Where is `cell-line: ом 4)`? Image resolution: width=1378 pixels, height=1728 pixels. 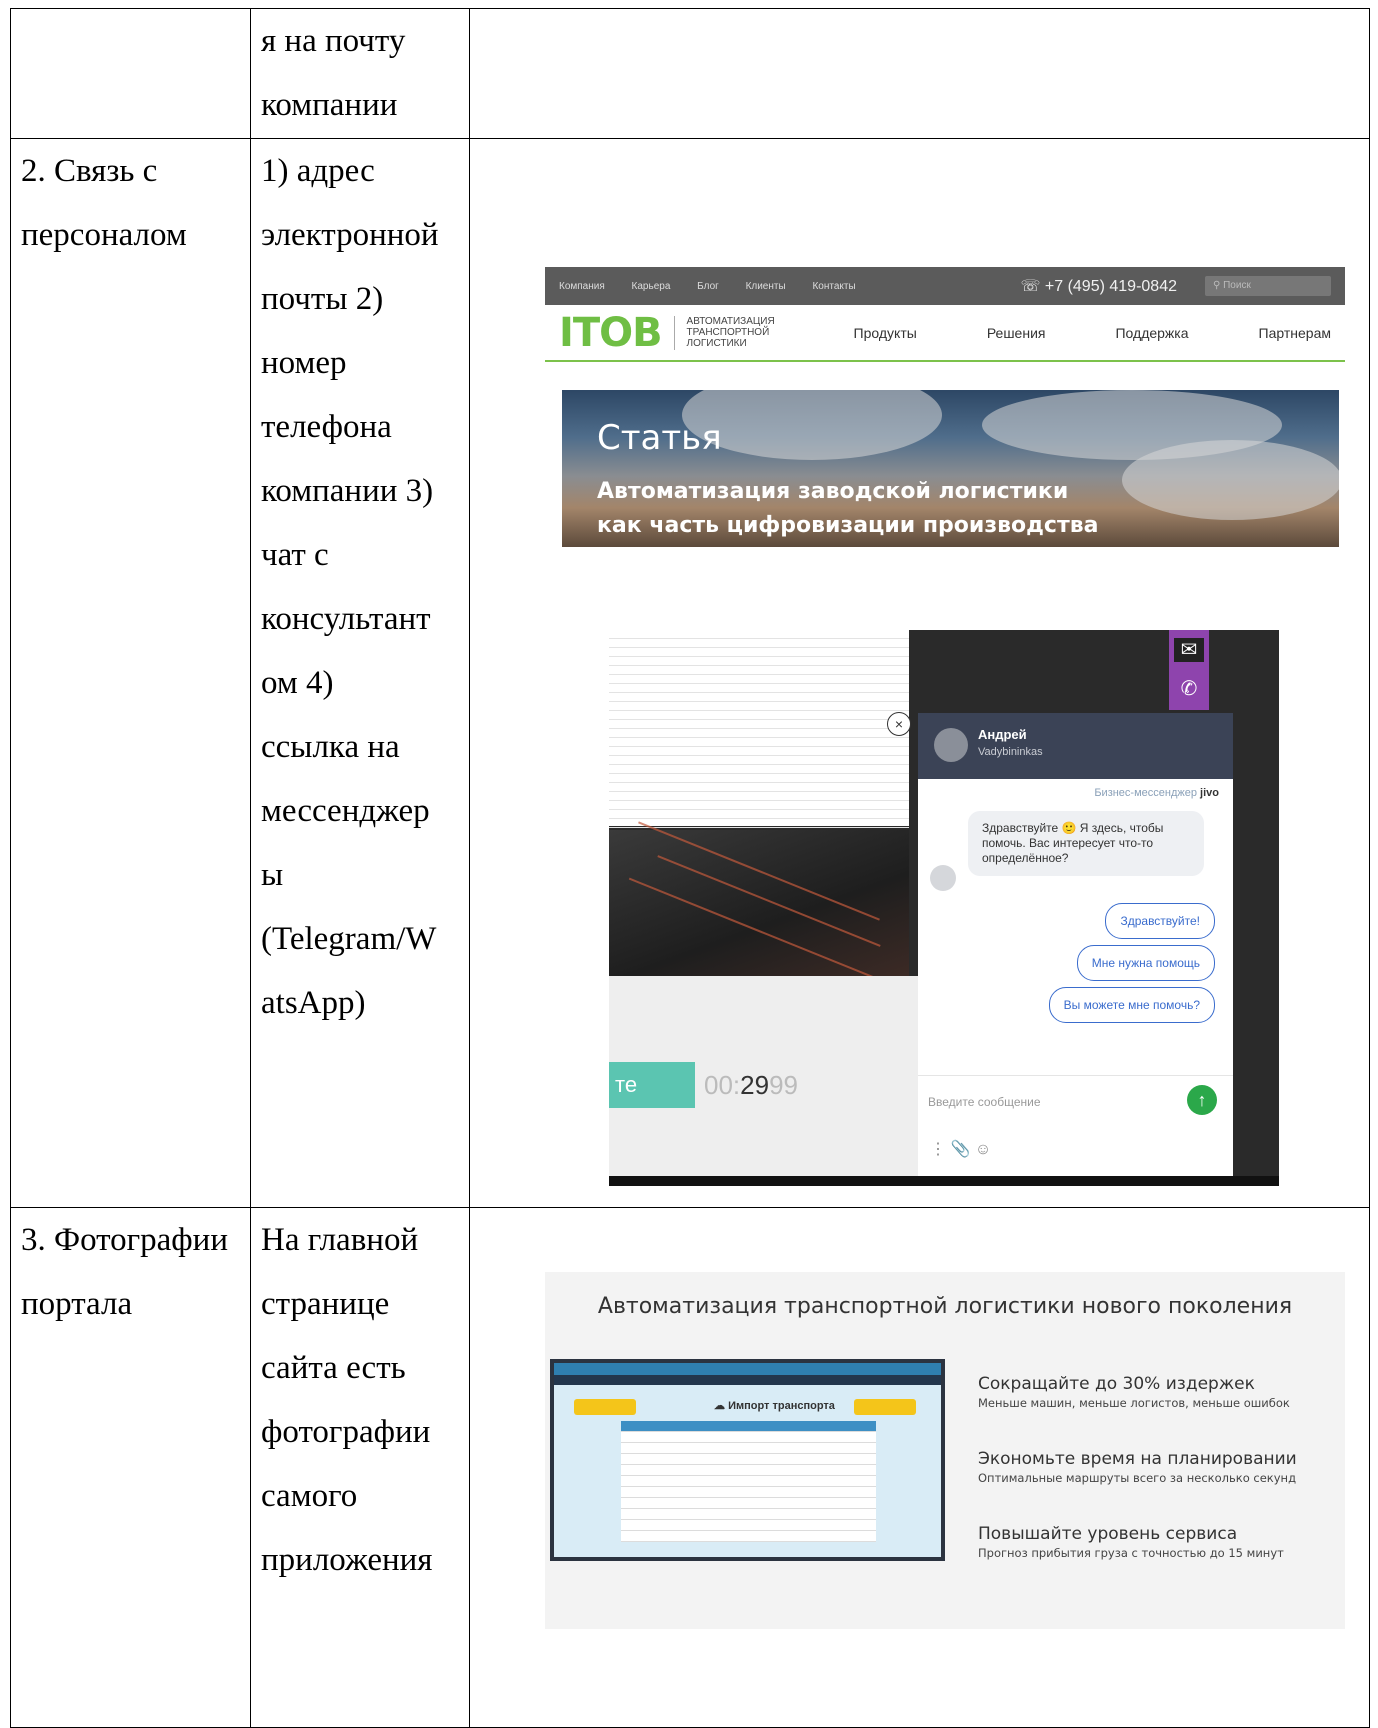
cell-line: ом 4) is located at coordinates (297, 683).